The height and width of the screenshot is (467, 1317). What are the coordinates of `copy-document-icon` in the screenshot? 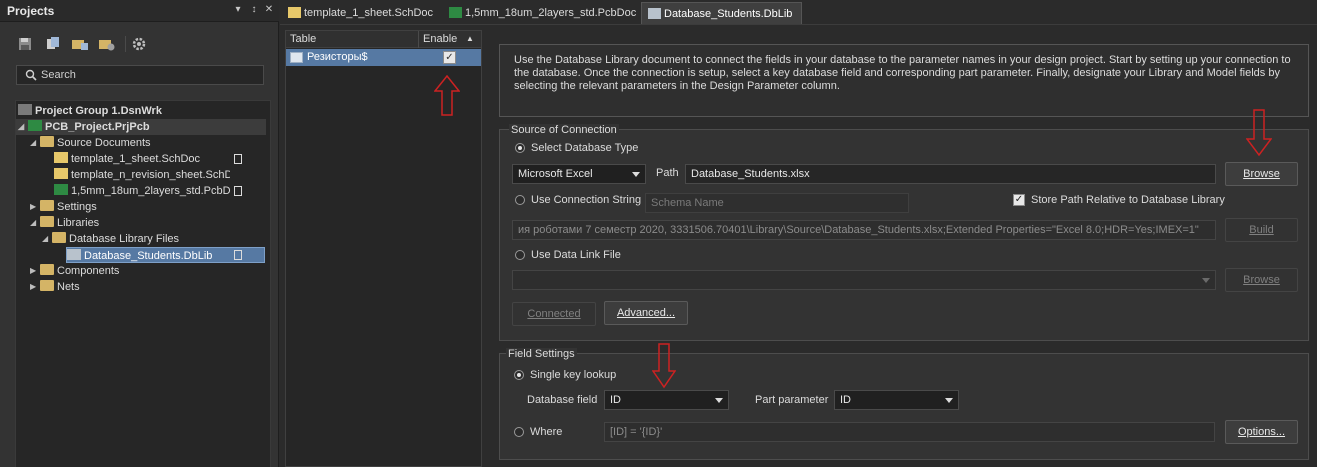 It's located at (53, 44).